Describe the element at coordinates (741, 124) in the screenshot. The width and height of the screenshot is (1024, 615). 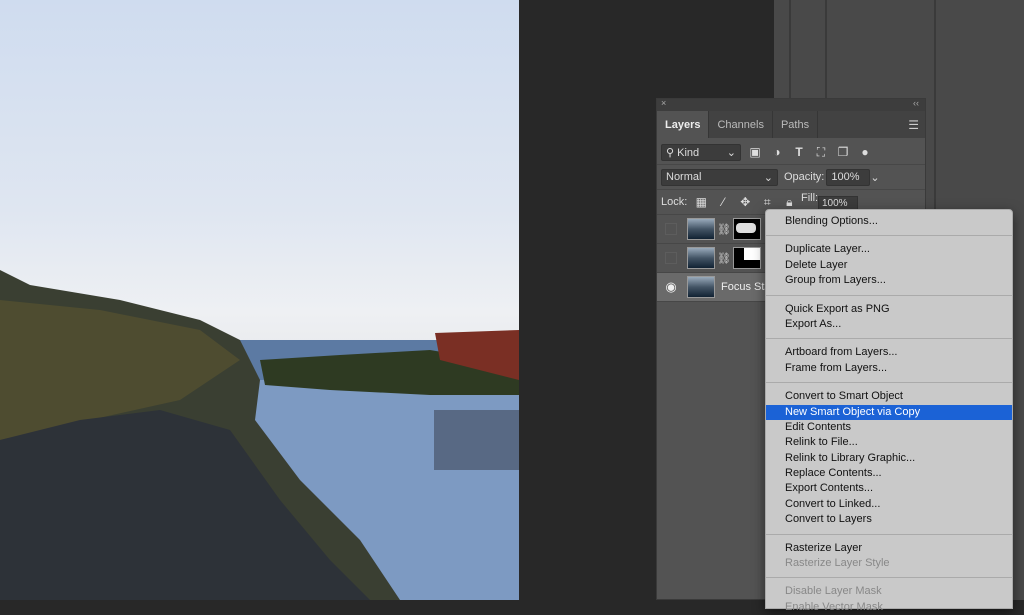
I see `tab-channels: Channels` at that location.